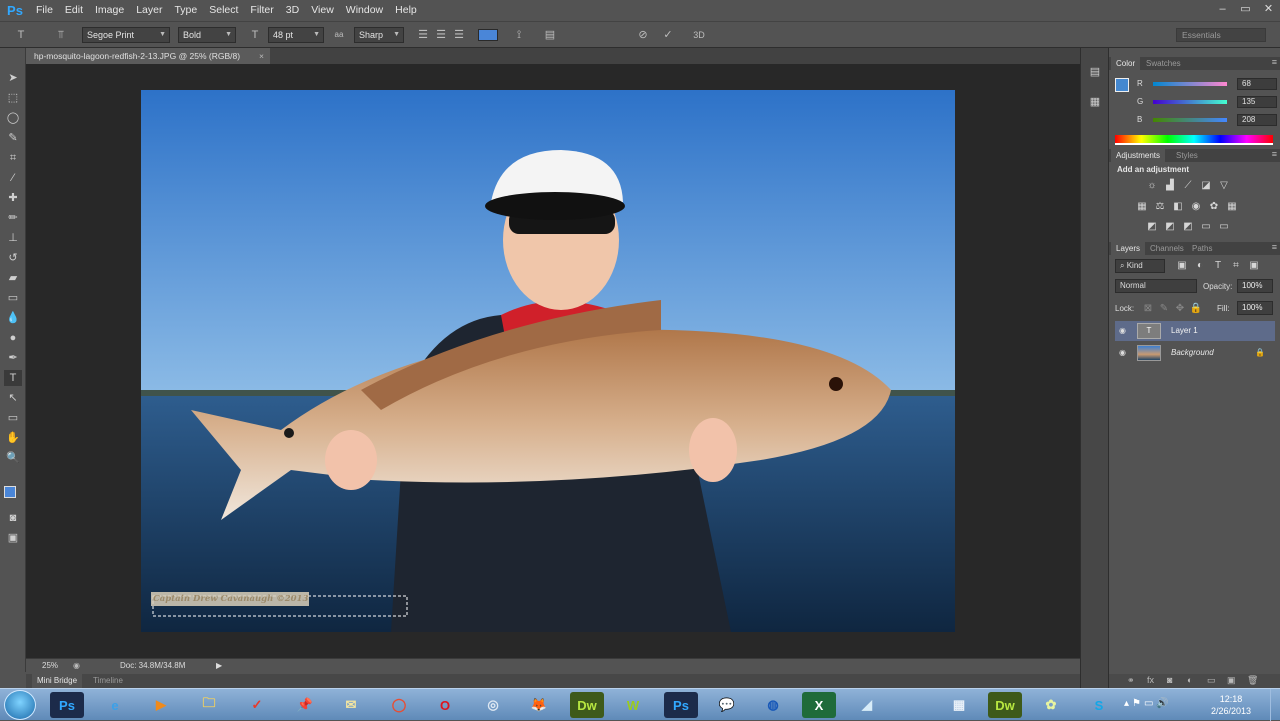  What do you see at coordinates (550, 35) in the screenshot?
I see `character-panel-icon: ▤` at bounding box center [550, 35].